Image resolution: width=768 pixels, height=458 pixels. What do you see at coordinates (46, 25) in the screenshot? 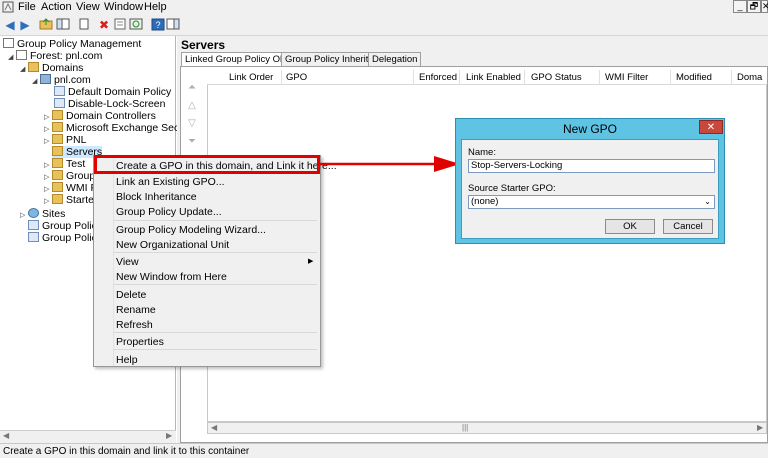
I see `up-folder-icon` at bounding box center [46, 25].